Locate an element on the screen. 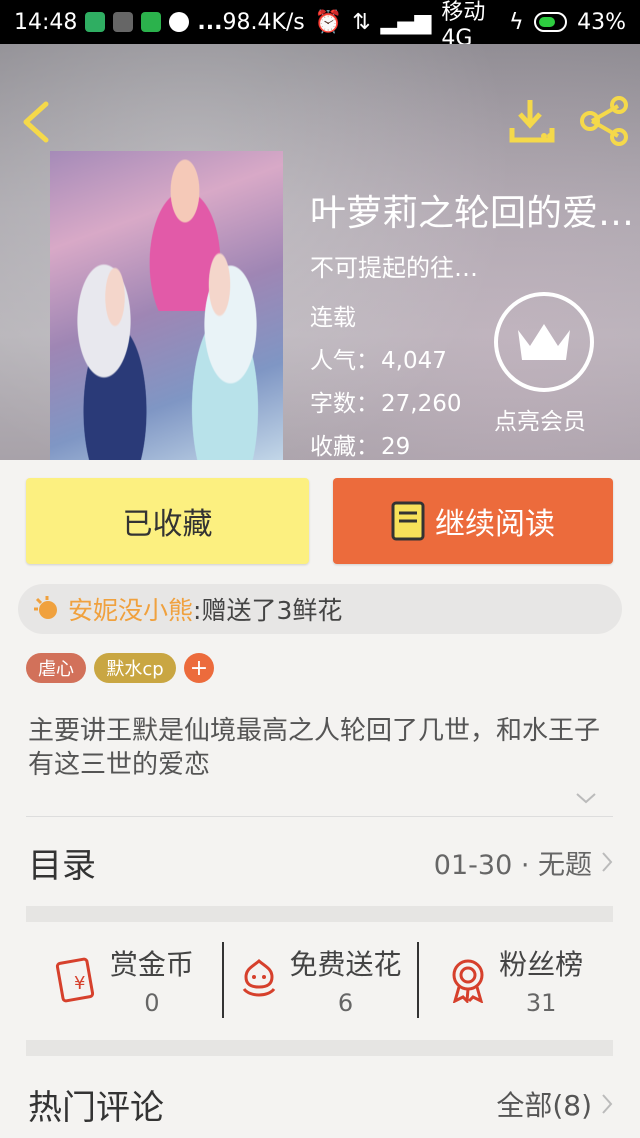  fan-ranking-label: 粉丝榜 is located at coordinates (541, 964).